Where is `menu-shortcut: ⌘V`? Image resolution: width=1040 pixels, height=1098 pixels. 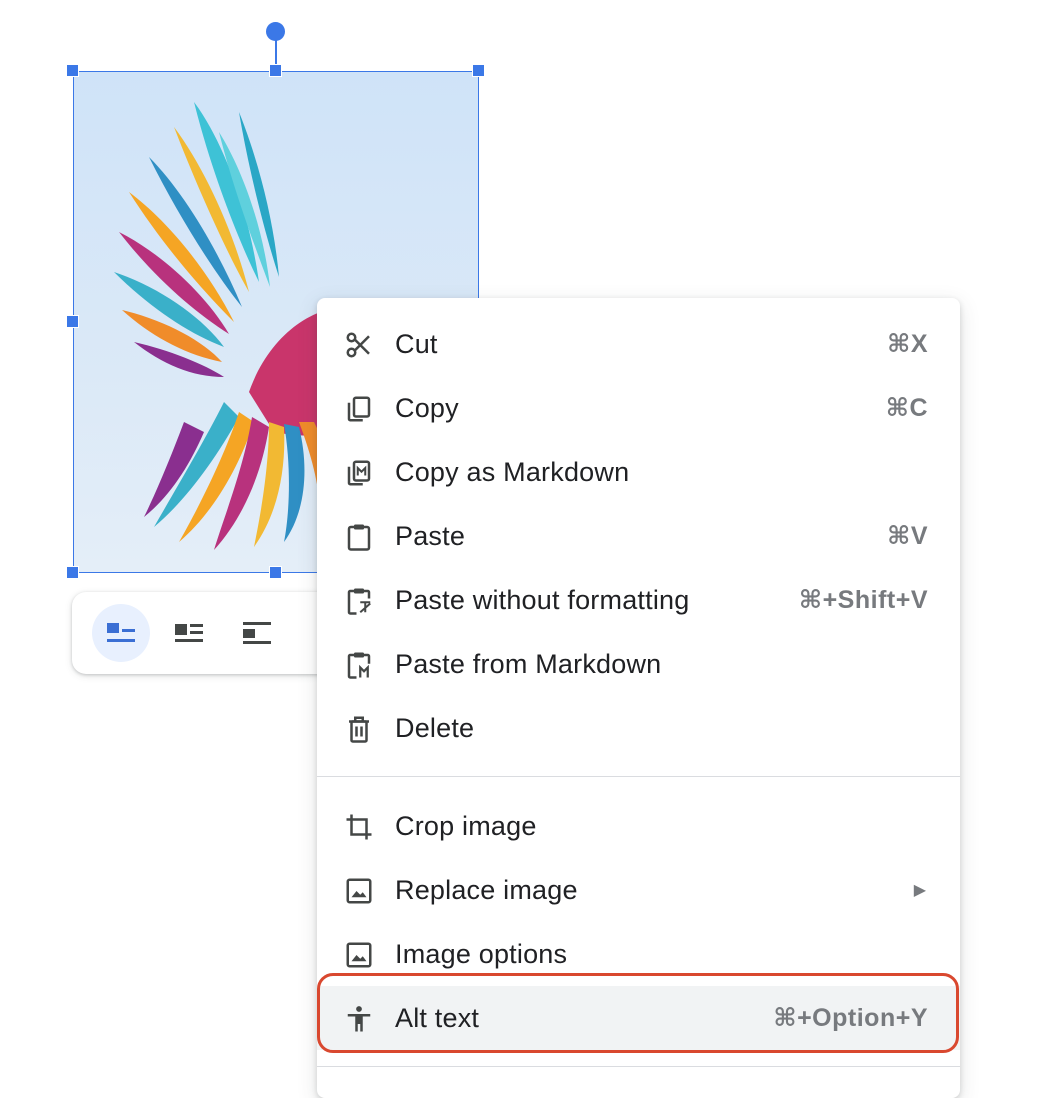 menu-shortcut: ⌘V is located at coordinates (907, 536).